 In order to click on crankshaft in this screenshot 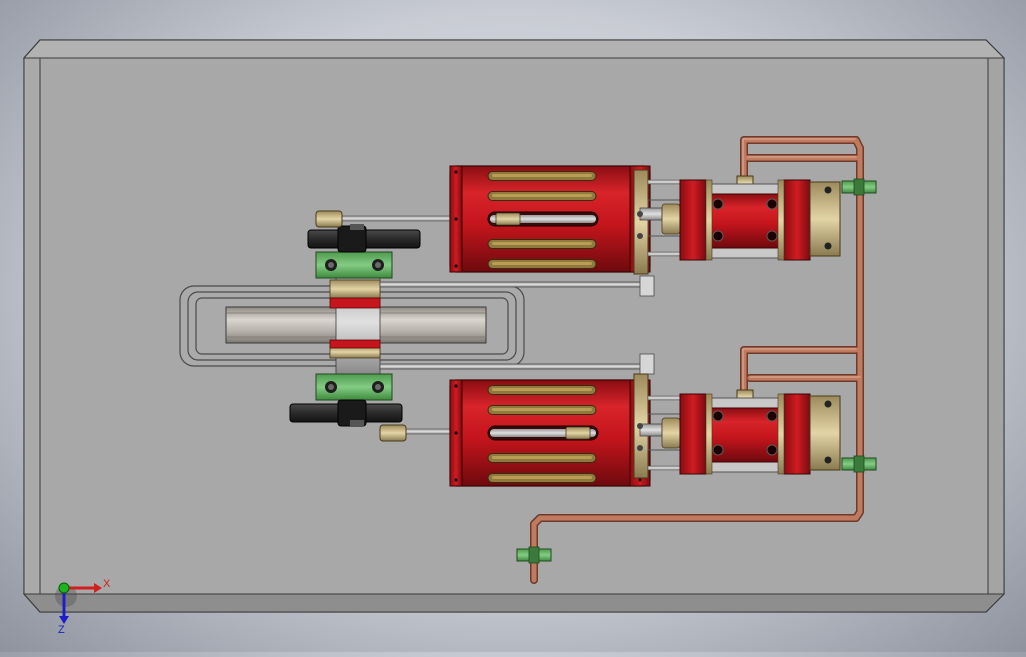, I will do `click(355, 322)`.